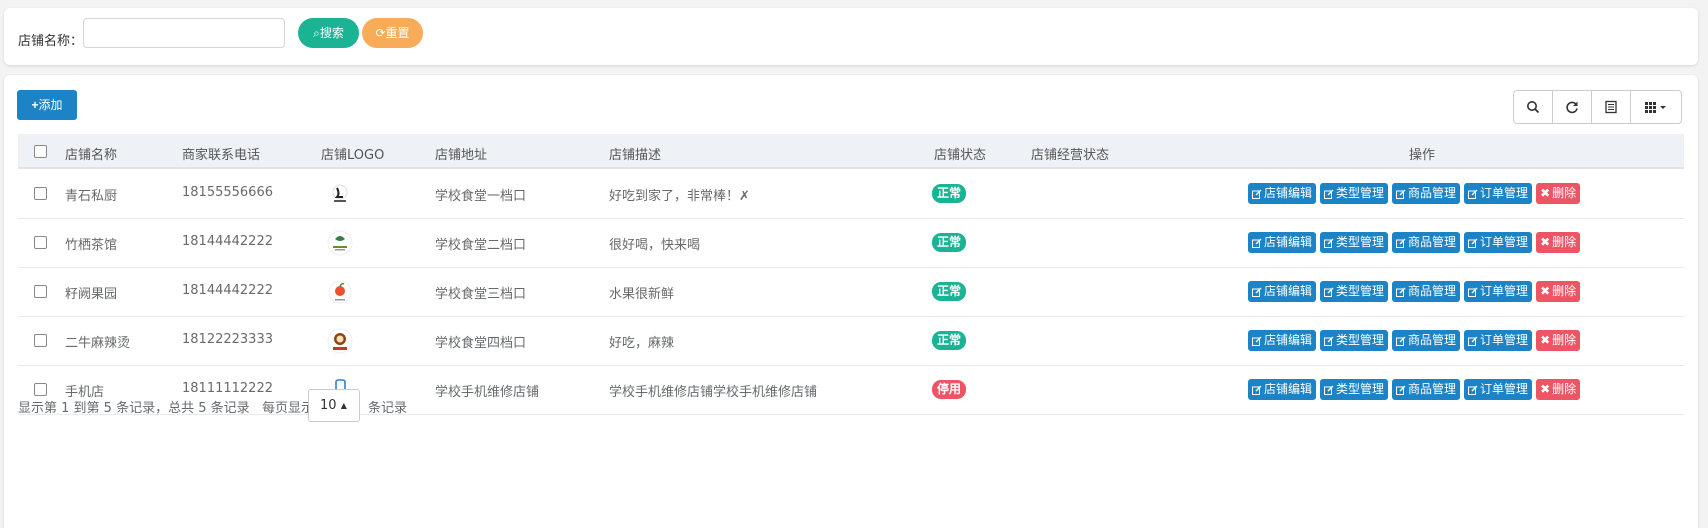 The width and height of the screenshot is (1708, 528). What do you see at coordinates (221, 153) in the screenshot?
I see `column-header: 商家联系电话` at bounding box center [221, 153].